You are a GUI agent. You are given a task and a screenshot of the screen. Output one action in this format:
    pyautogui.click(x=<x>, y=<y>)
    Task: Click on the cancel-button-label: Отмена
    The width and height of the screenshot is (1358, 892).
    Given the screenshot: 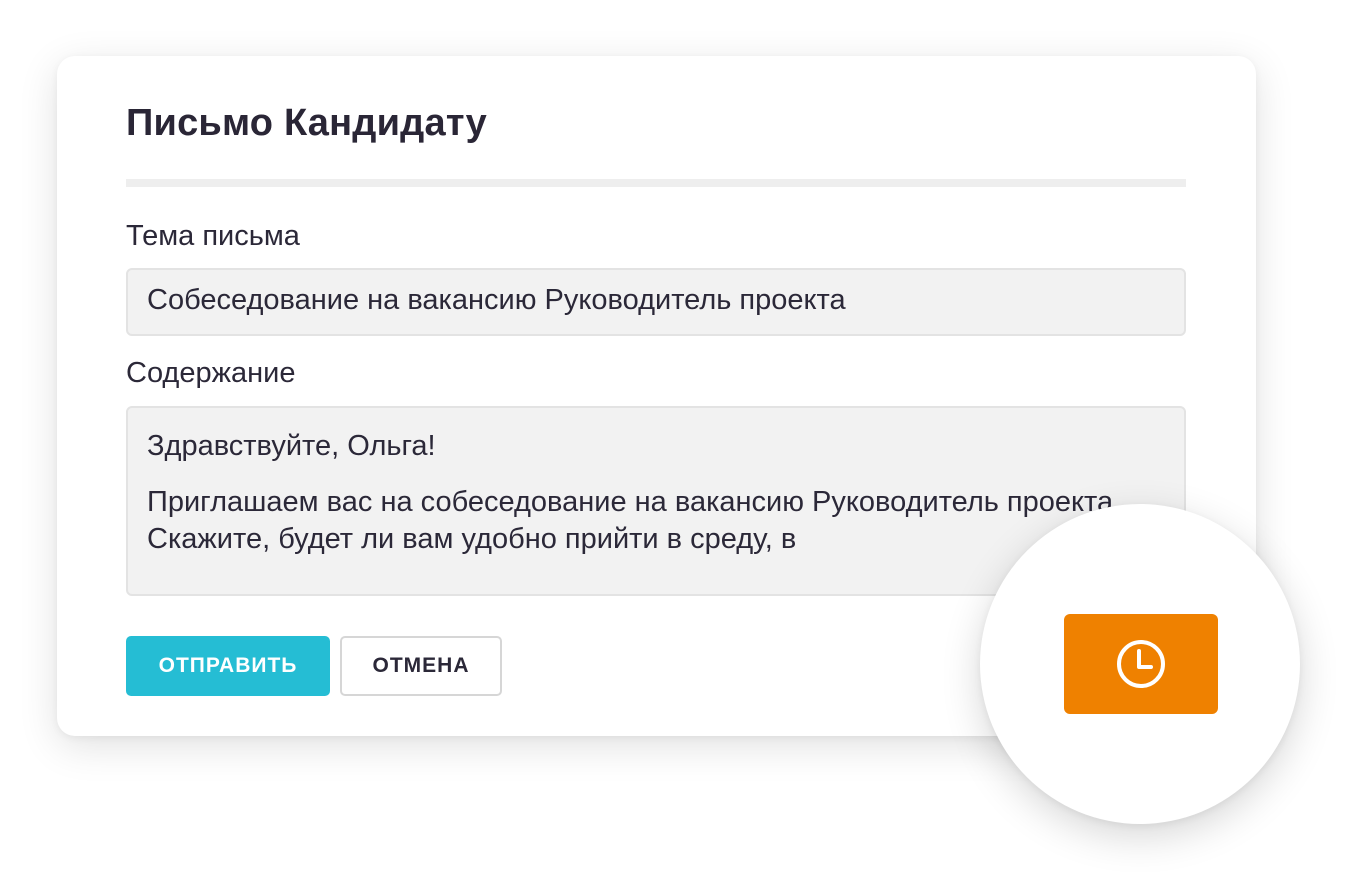 What is the action you would take?
    pyautogui.click(x=421, y=665)
    